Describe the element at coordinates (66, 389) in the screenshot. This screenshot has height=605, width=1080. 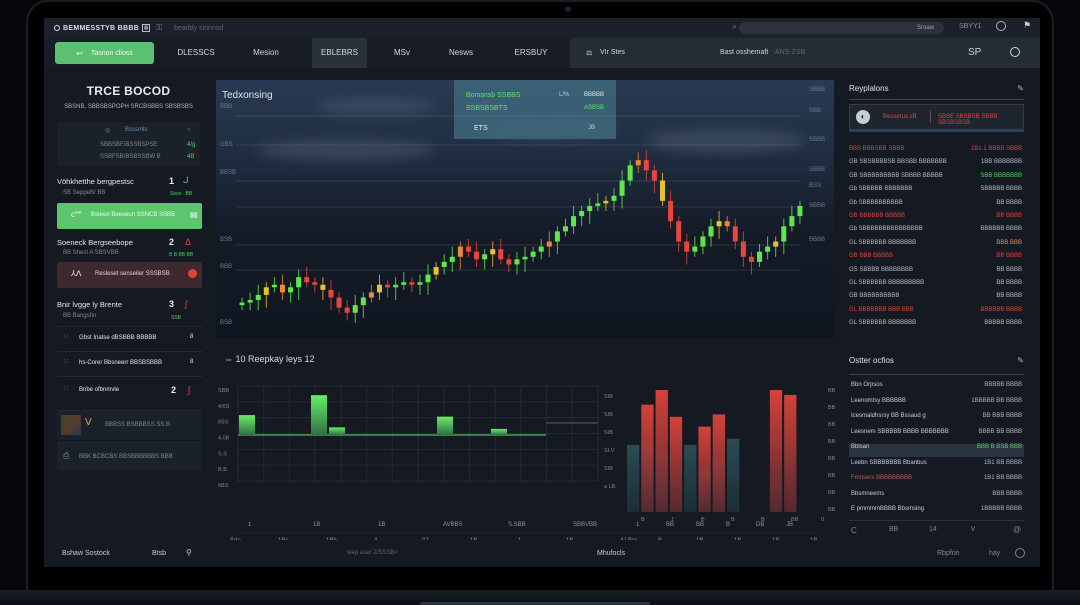
I see `grid-icon: ⁙` at that location.